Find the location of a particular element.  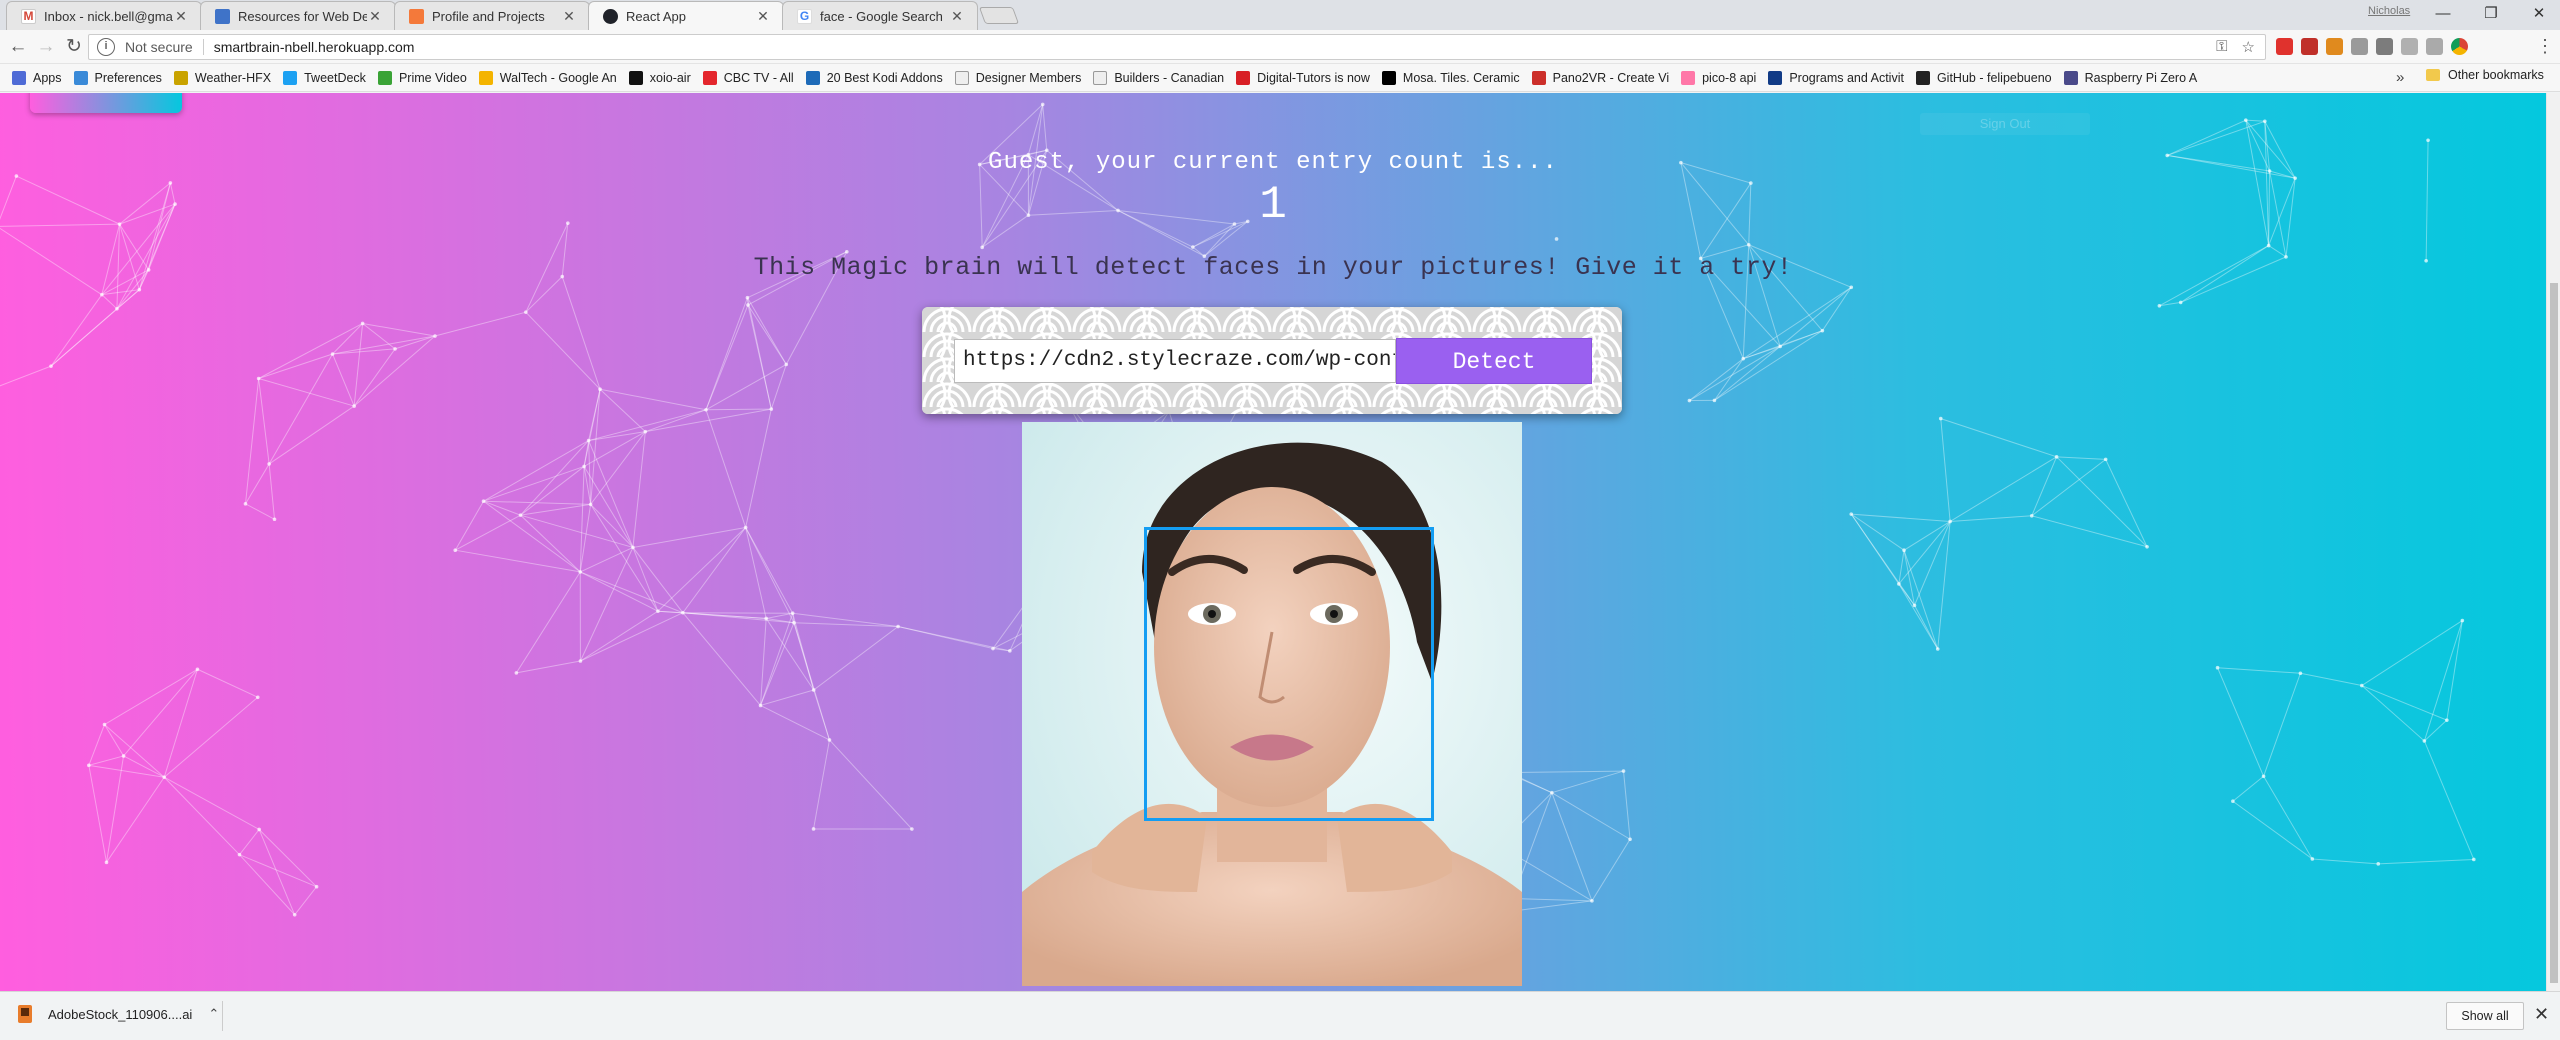

bookmark-item: GitHub - felipebueno is located at coordinates (1983, 77).